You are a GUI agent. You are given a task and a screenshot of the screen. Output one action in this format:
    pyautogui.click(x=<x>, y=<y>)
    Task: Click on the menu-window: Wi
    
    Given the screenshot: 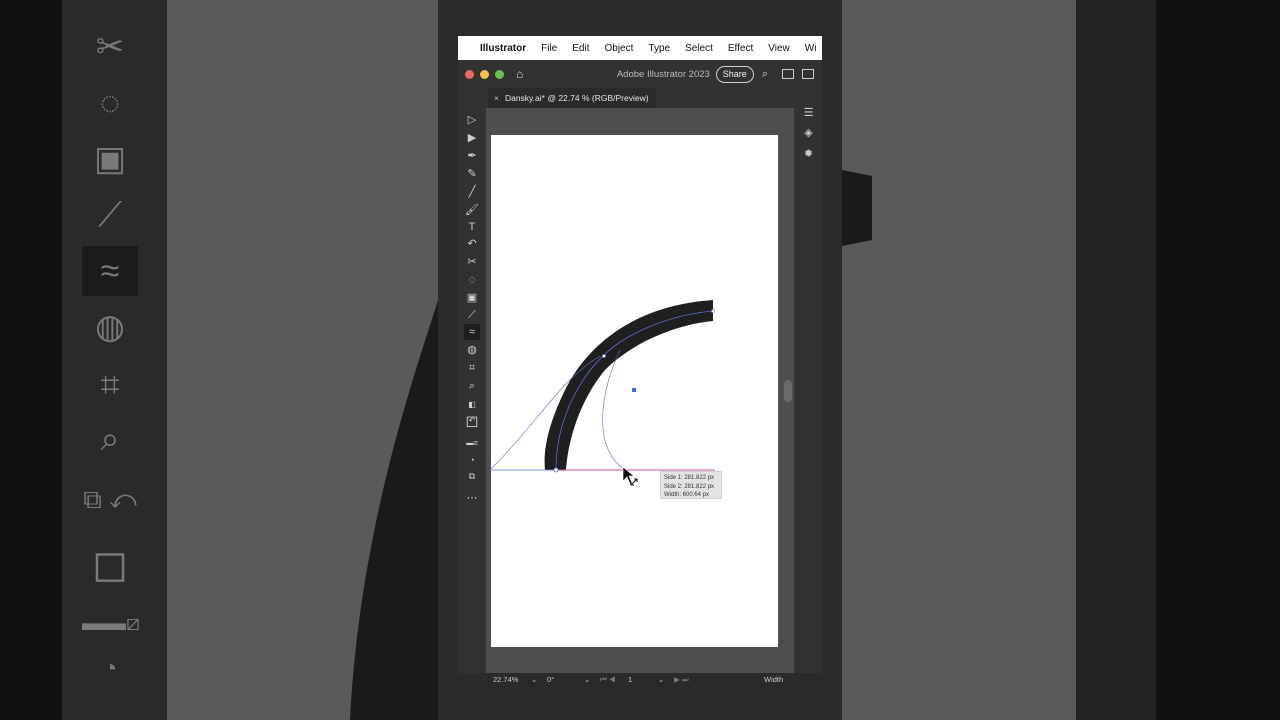 What is the action you would take?
    pyautogui.click(x=811, y=48)
    